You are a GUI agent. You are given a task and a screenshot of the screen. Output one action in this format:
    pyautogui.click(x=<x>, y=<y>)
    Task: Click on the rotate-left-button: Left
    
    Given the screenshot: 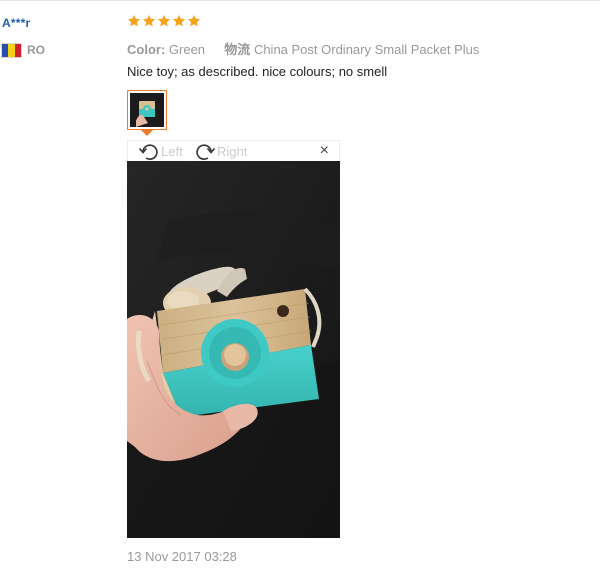 What is the action you would take?
    pyautogui.click(x=160, y=151)
    